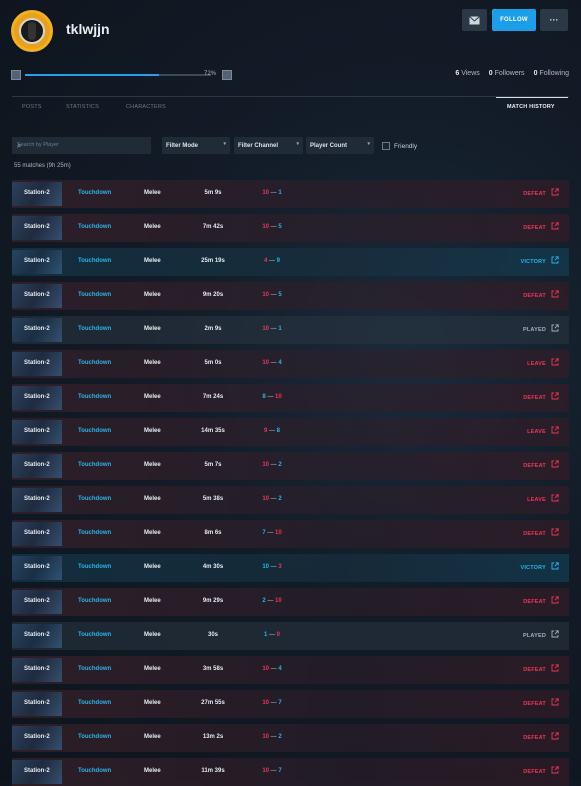  Describe the element at coordinates (272, 193) in the screenshot. I see `match-score: 10 — 1` at that location.